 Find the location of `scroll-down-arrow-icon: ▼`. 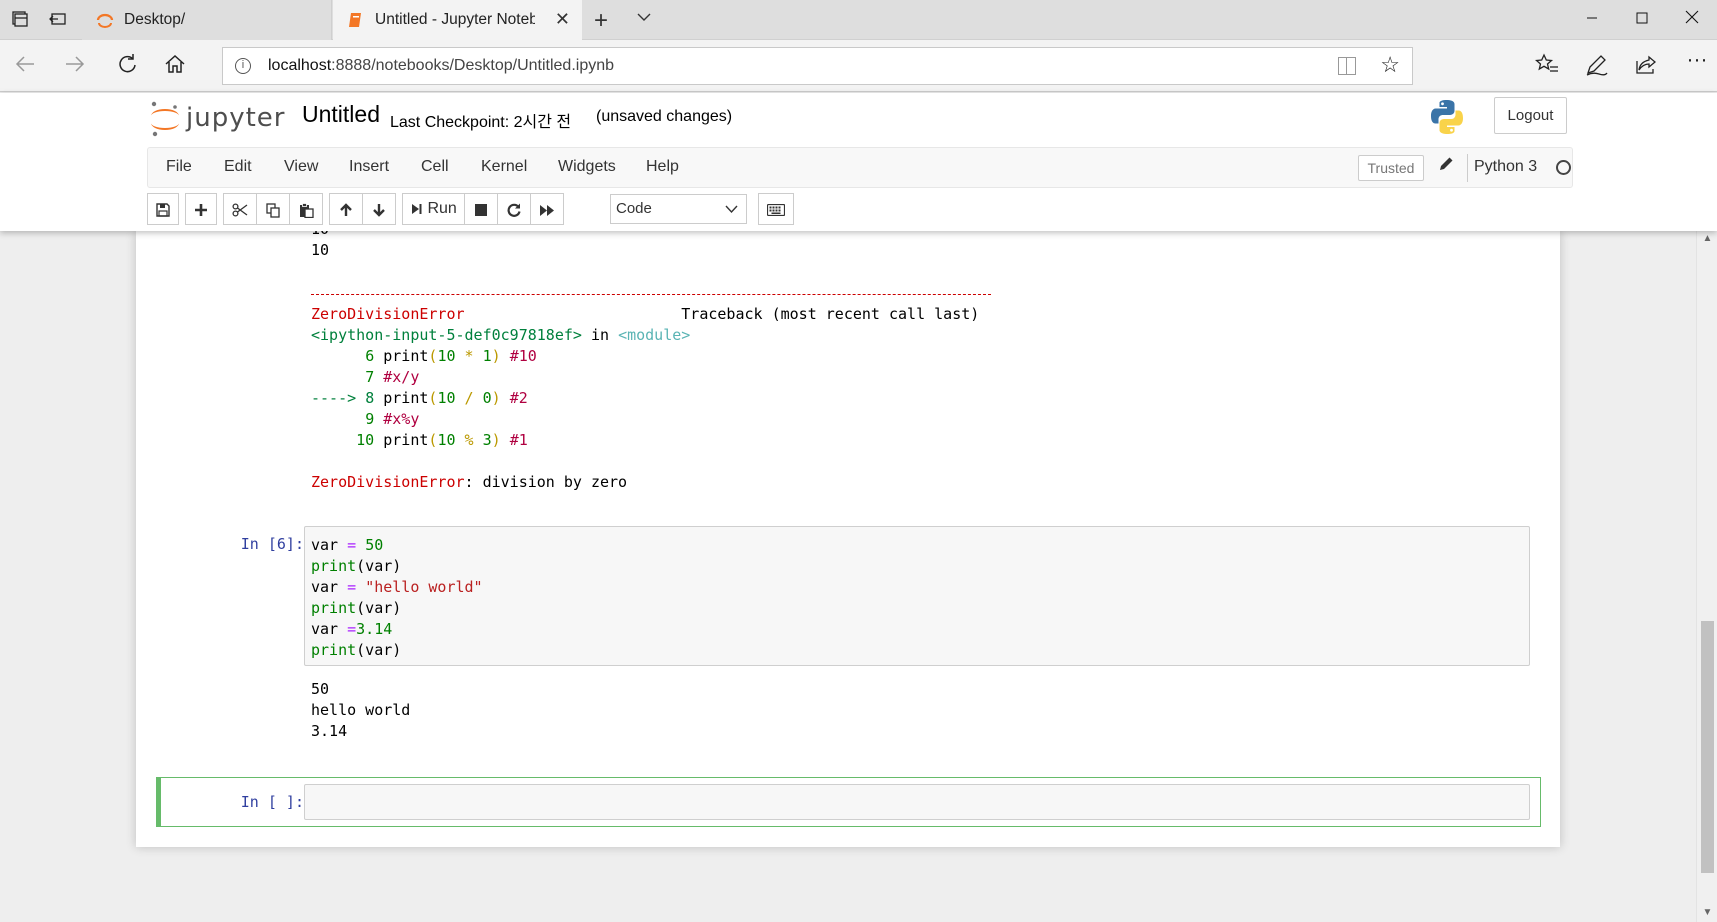

scroll-down-arrow-icon: ▼ is located at coordinates (1707, 912).